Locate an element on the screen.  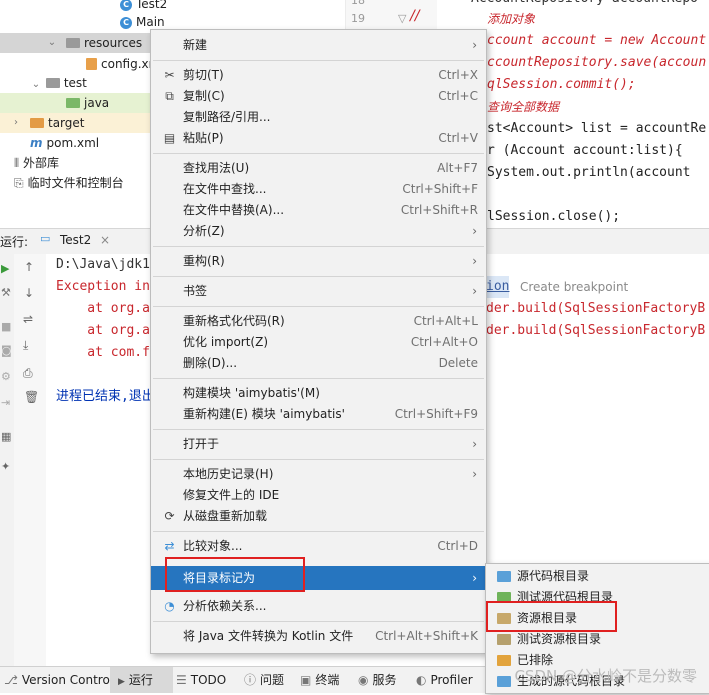
menu-item-analyze: 分析(Z) › is located at coordinates (318, 231).